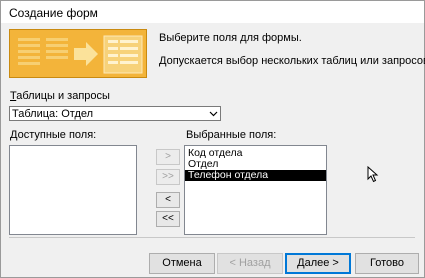 Image resolution: width=425 pixels, height=278 pixels. What do you see at coordinates (168, 200) in the screenshot?
I see `remove-field-button: <` at bounding box center [168, 200].